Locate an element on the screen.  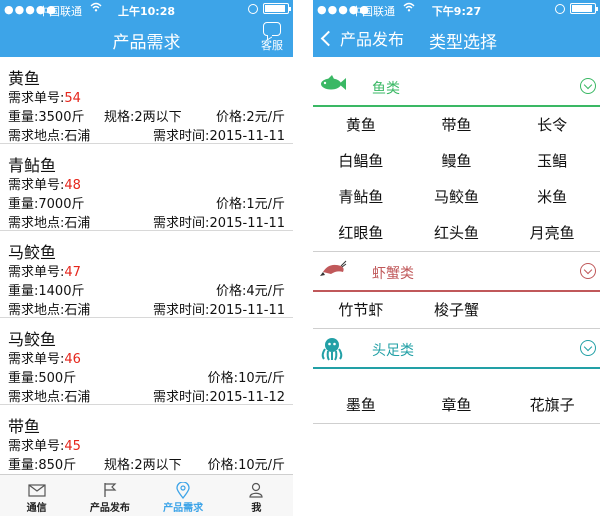
tab-me: 我 is located at coordinates (256, 495).